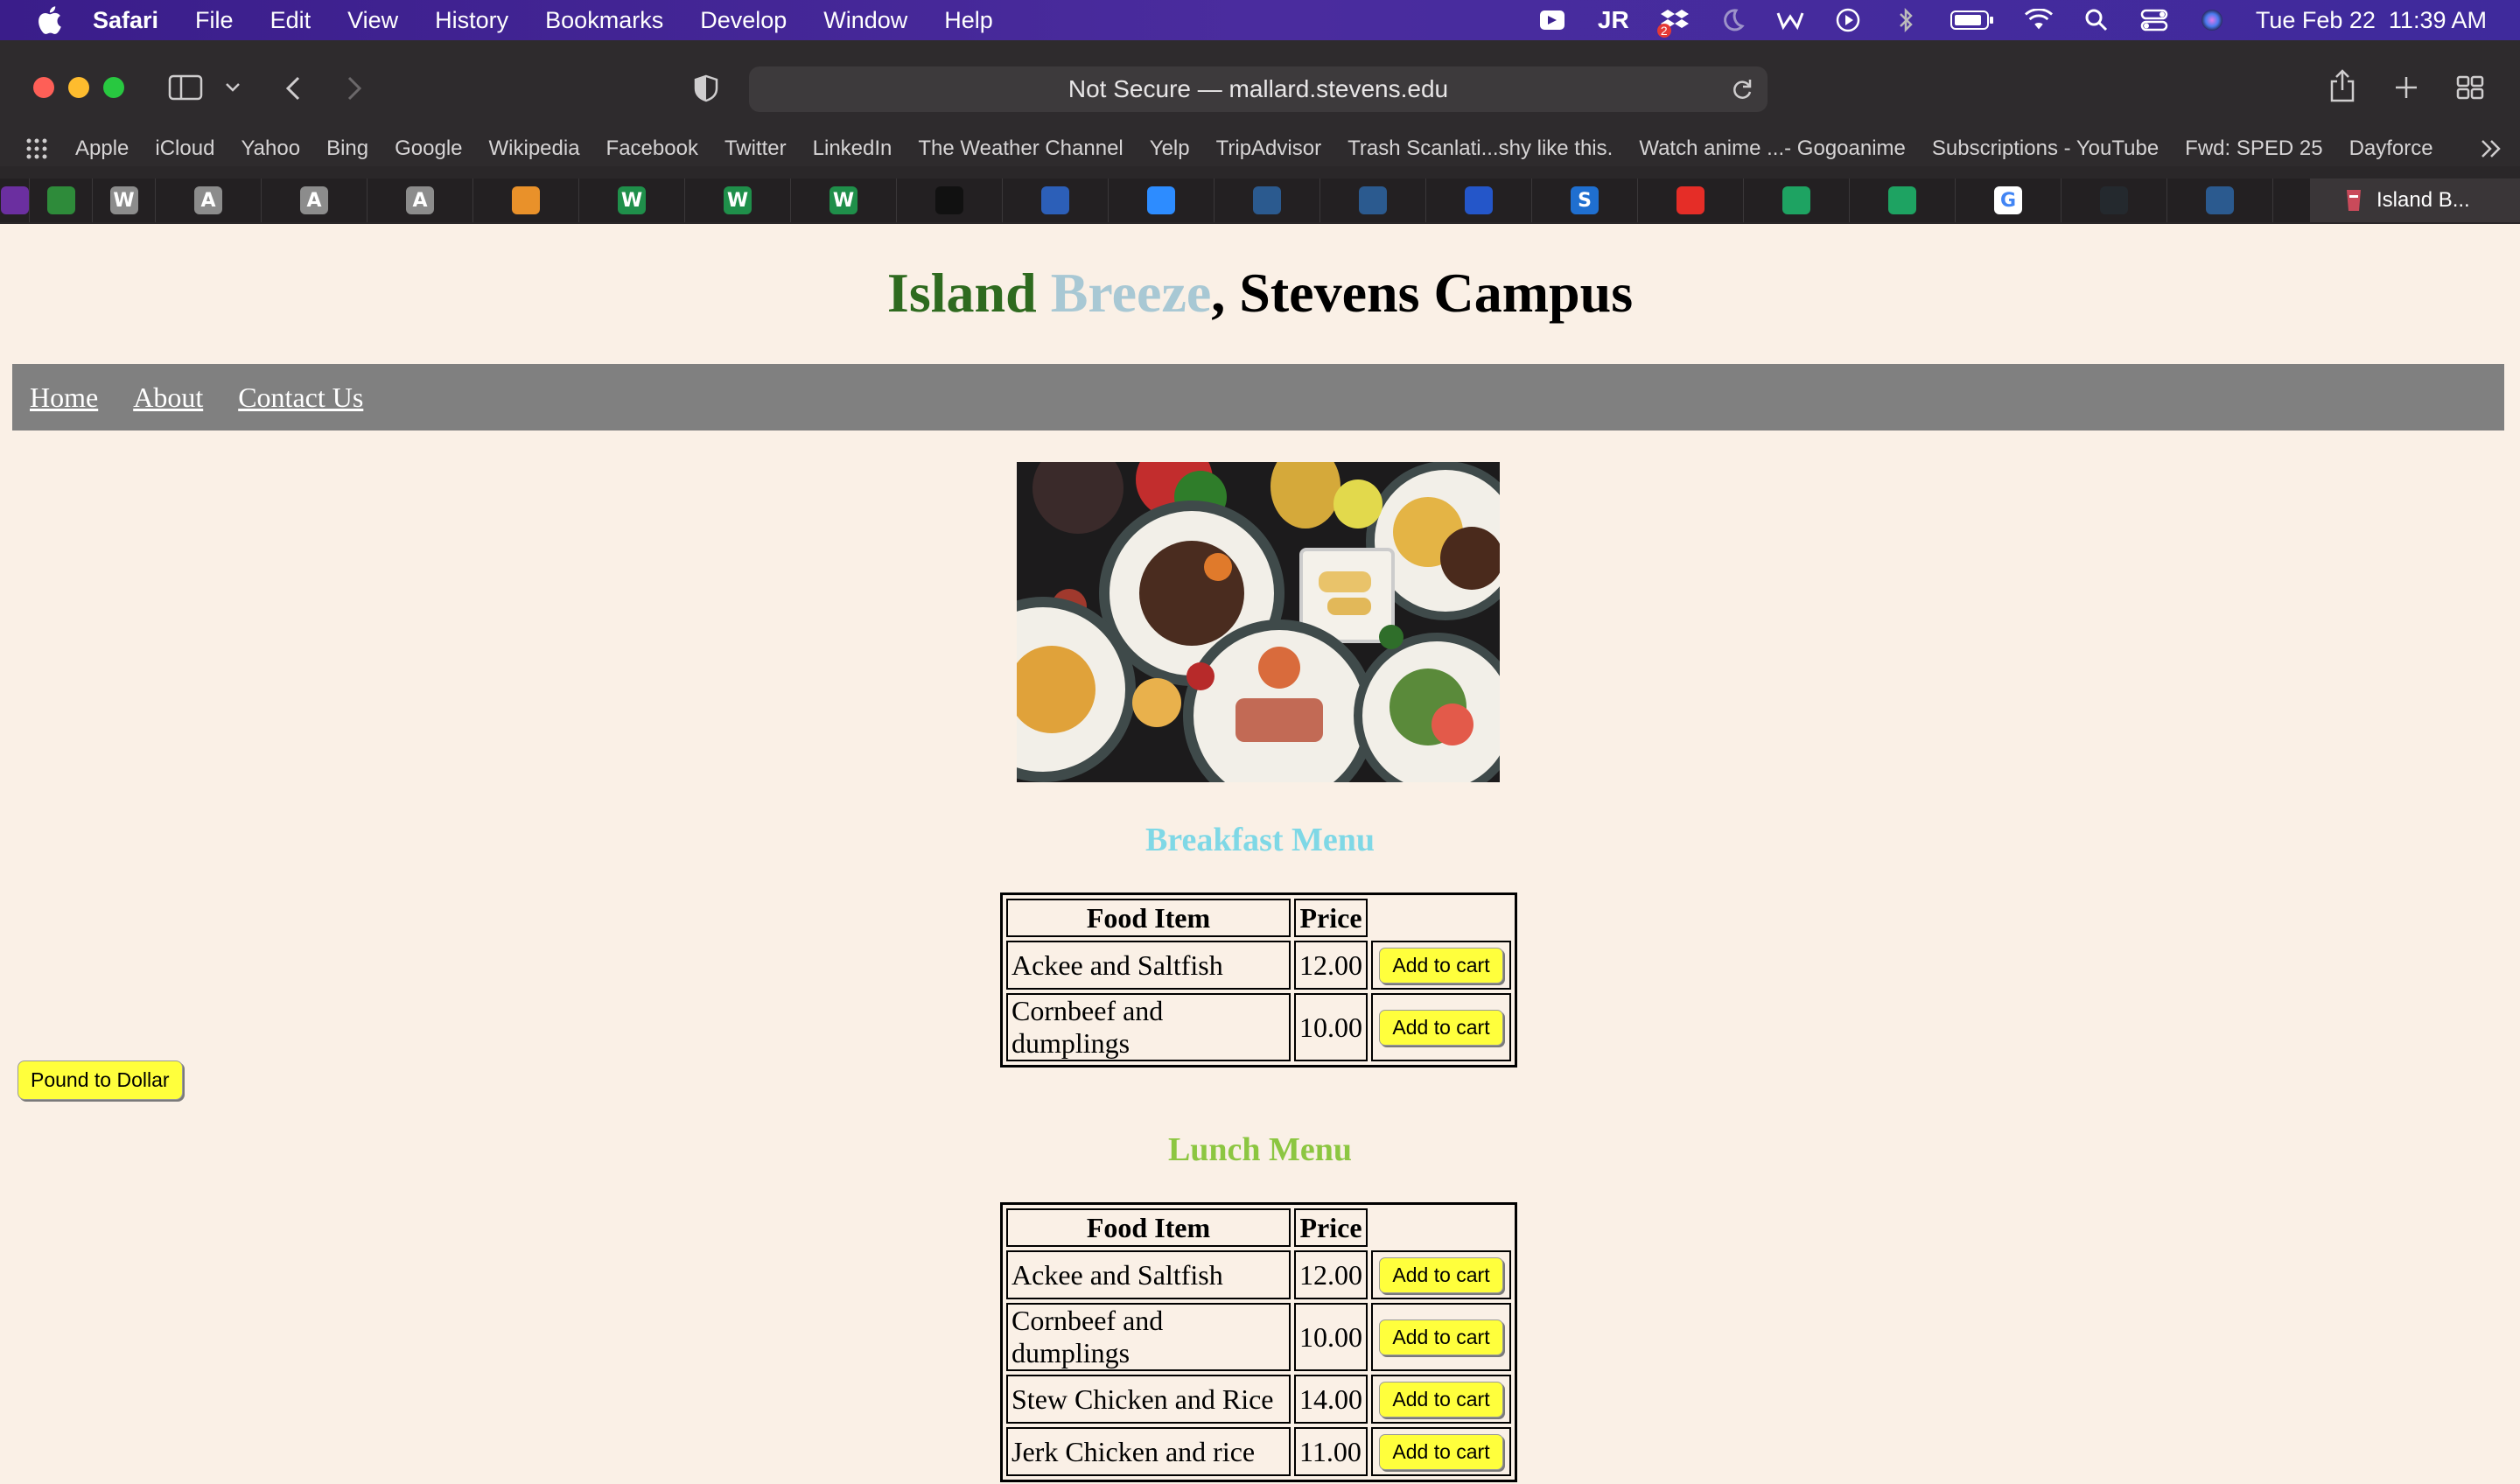 The height and width of the screenshot is (1484, 2520). Describe the element at coordinates (1258, 89) in the screenshot. I see `address-bar: Not Secure — mallard.stevens.edu` at that location.